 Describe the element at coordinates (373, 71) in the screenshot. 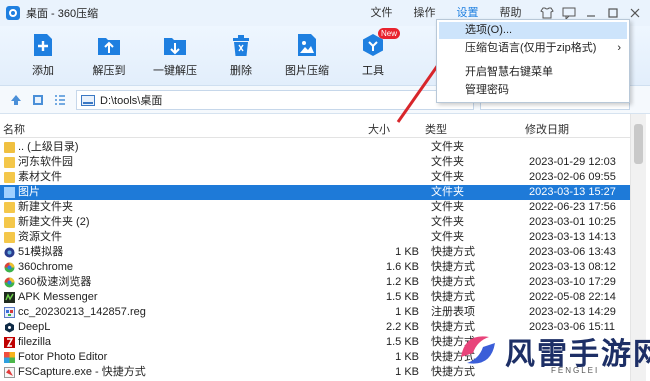

I see `tools-label: 工具` at that location.